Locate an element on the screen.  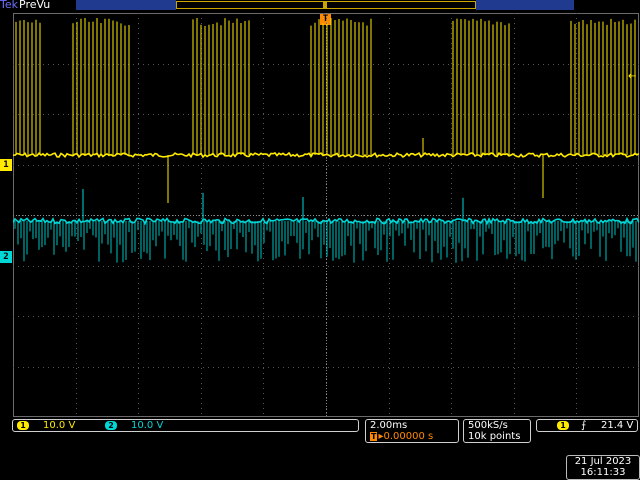
channel-2-scale: 10.0 V is located at coordinates (147, 425).